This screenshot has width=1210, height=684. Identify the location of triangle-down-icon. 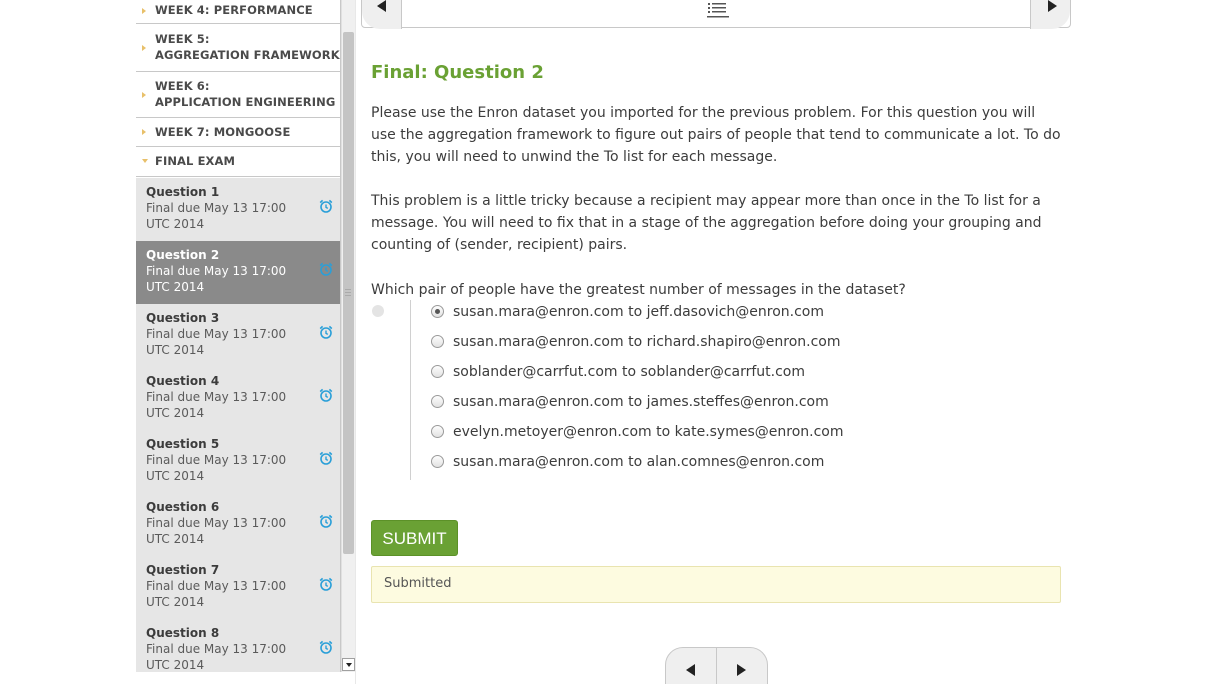
(145, 161).